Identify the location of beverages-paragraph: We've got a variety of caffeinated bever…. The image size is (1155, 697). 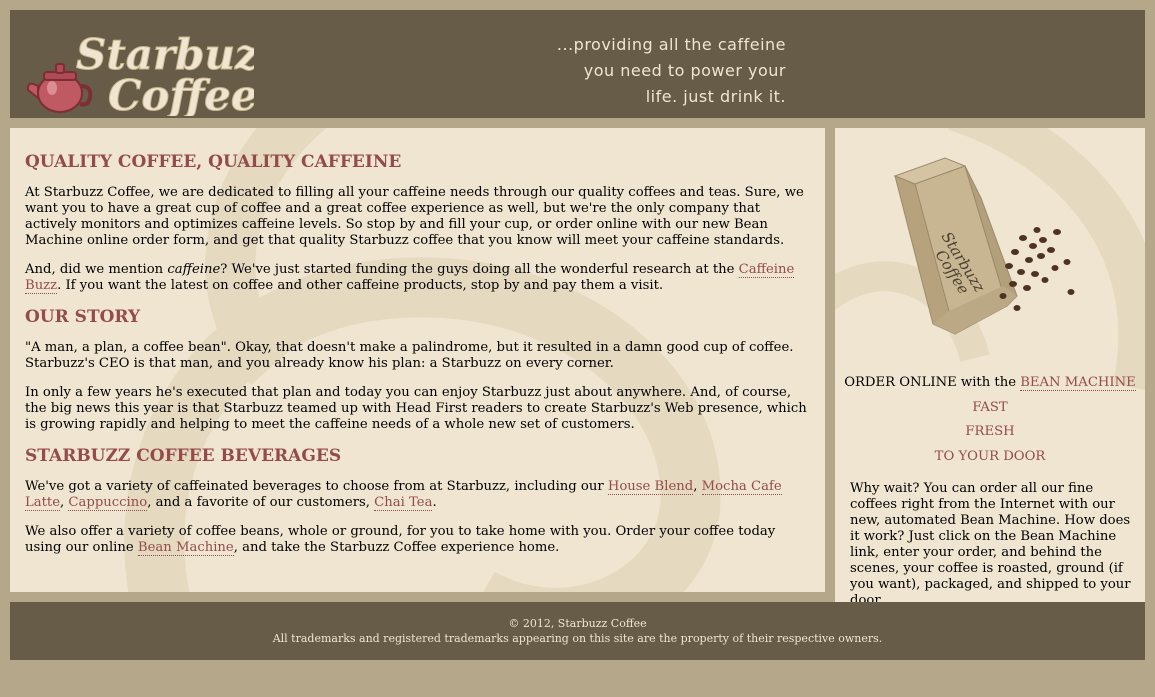
(403, 495).